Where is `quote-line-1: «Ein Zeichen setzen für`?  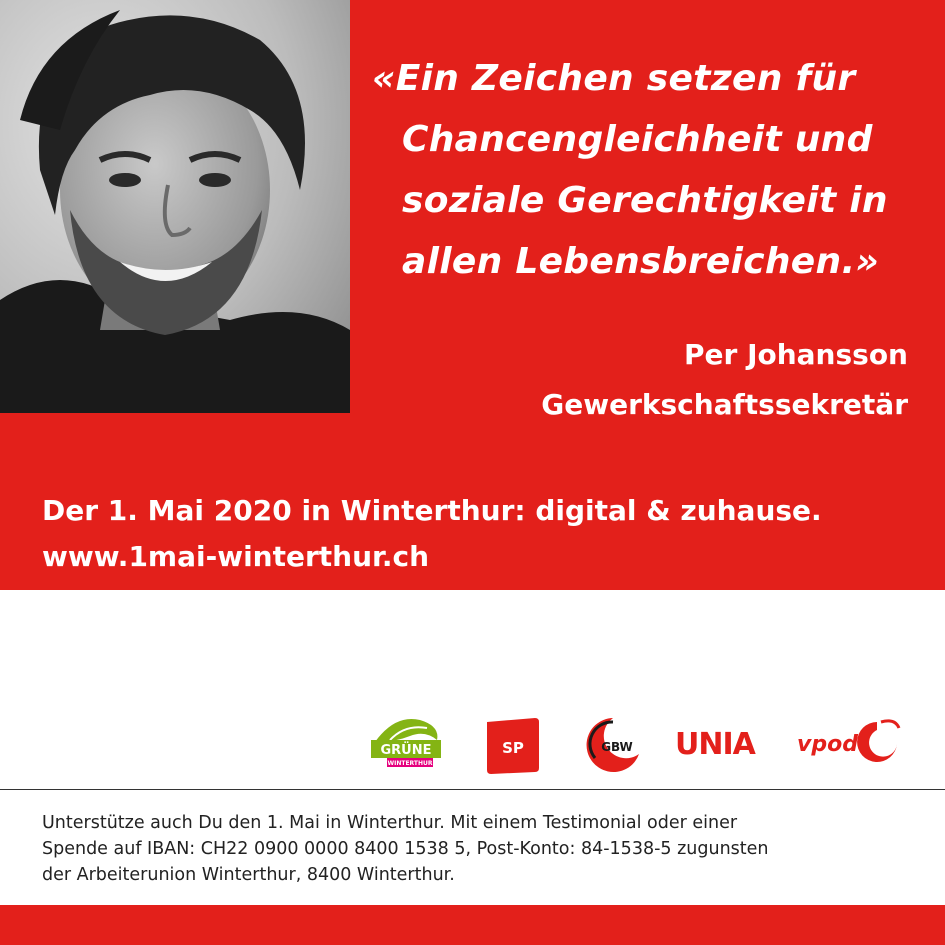
quote-line-1: «Ein Zeichen setzen für is located at coordinates (614, 78).